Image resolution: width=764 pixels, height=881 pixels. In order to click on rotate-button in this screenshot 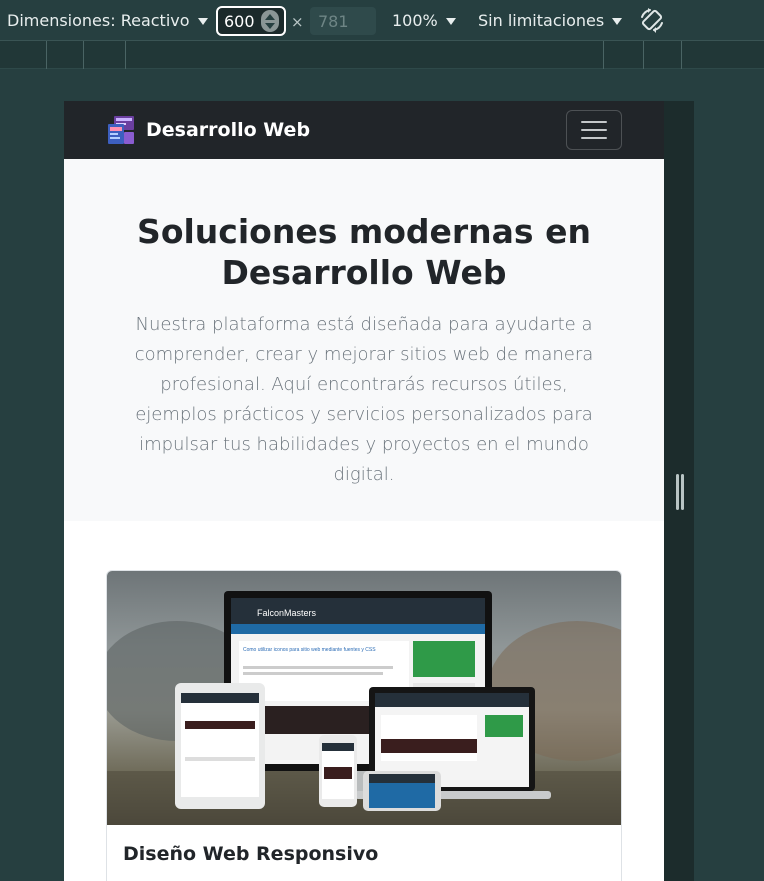, I will do `click(652, 21)`.